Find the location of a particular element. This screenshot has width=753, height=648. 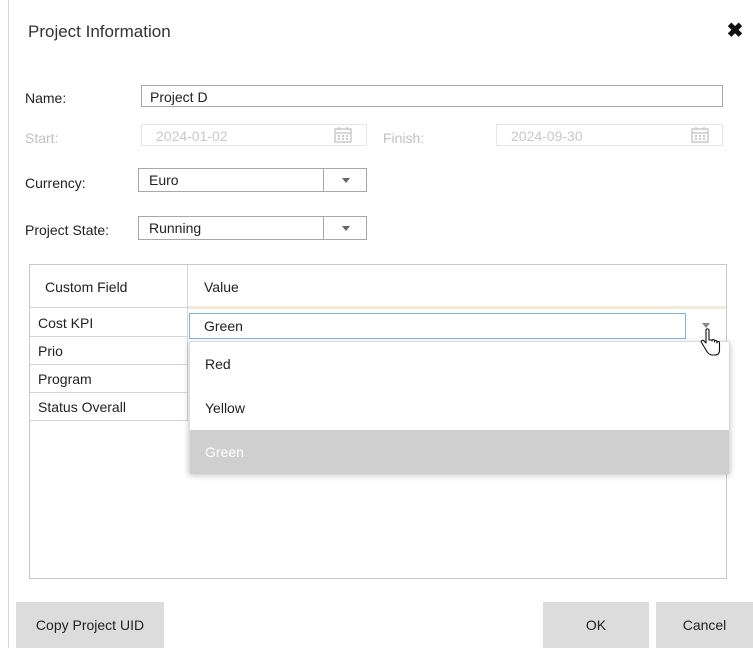

column-header-value: Value is located at coordinates (221, 287).